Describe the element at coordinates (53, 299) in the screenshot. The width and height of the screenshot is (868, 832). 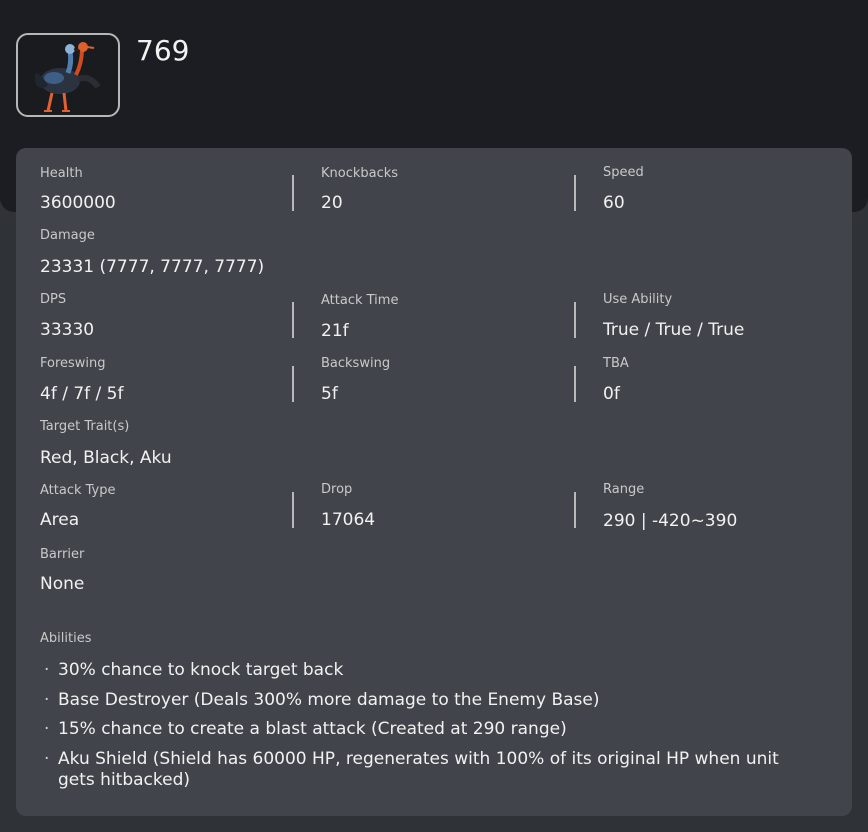
I see `dps-label: DPS` at that location.